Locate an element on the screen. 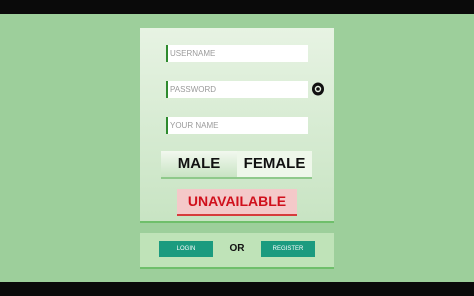 This screenshot has height=296, width=474. name-input: YOUR NAME is located at coordinates (237, 125).